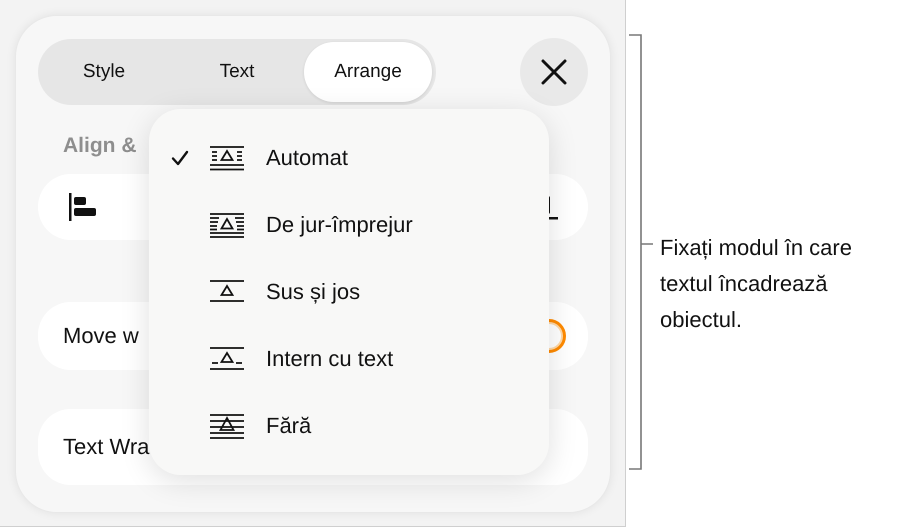  What do you see at coordinates (349, 425) in the screenshot?
I see `menu-item: Fără` at bounding box center [349, 425].